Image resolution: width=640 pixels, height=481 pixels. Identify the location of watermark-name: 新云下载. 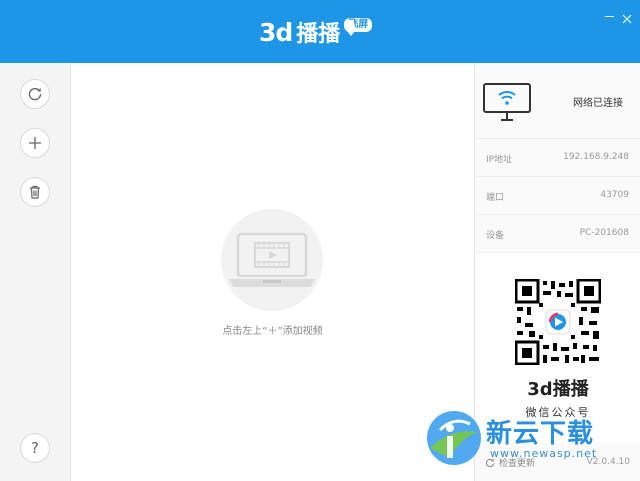
(540, 434).